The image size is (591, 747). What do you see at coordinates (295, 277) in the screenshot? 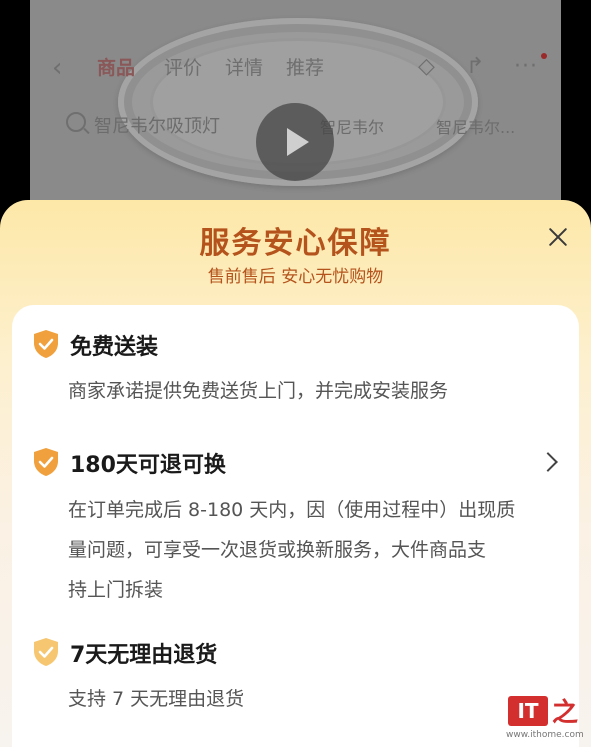
I see `sheet-subtitle: 售前售后 安心无忧购物` at bounding box center [295, 277].